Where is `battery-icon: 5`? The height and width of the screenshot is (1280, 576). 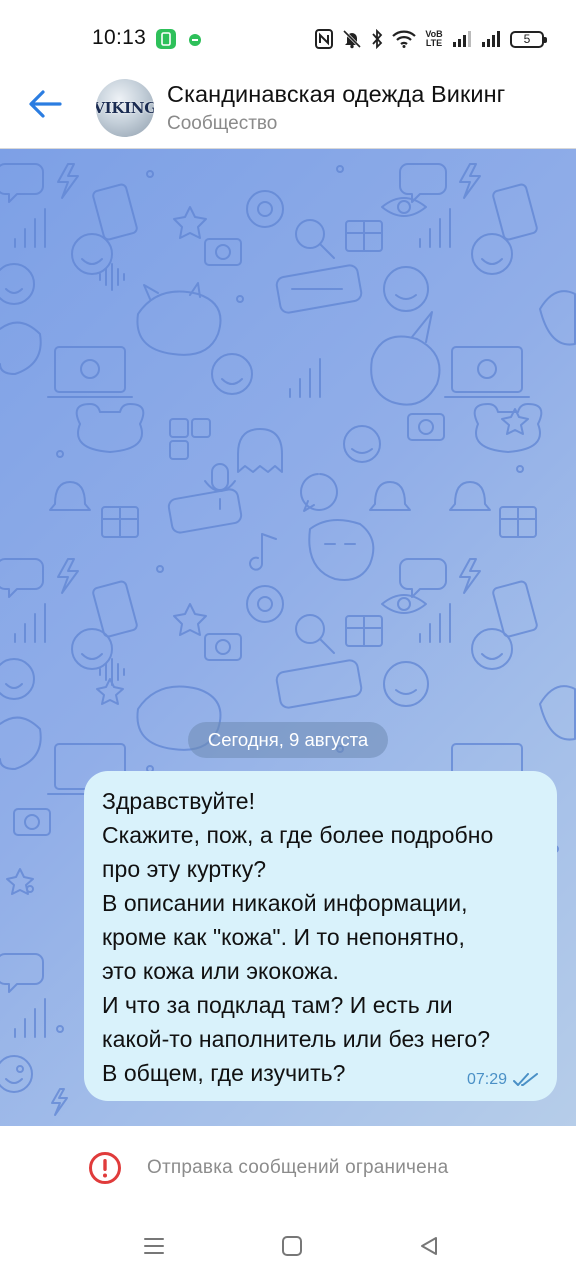
battery-icon: 5 is located at coordinates (528, 39).